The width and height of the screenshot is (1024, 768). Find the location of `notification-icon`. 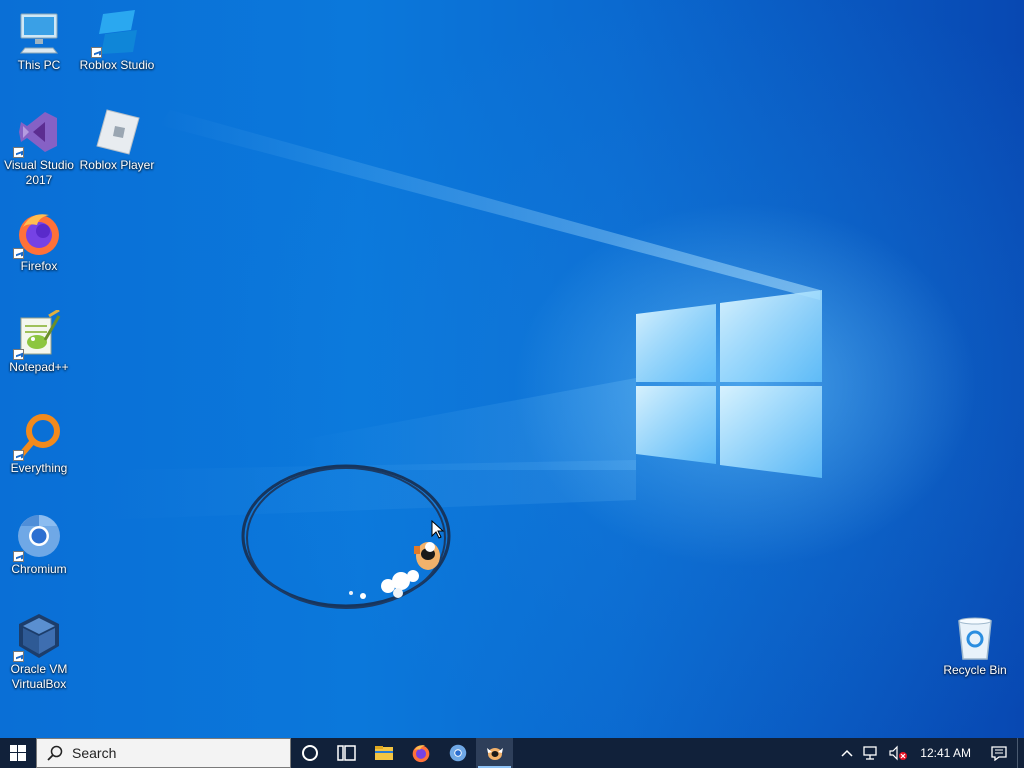

notification-icon is located at coordinates (999, 753).